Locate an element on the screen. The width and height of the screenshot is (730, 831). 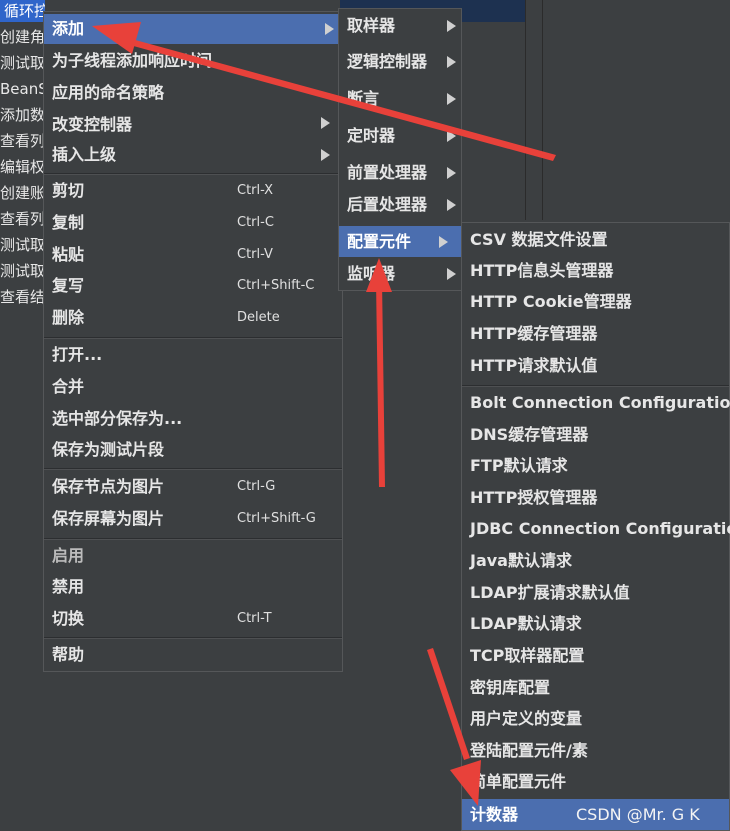
menu-item-save-screen-as-image: 保存屏幕为图片 Ctrl+Shift-G is located at coordinates (193, 519).